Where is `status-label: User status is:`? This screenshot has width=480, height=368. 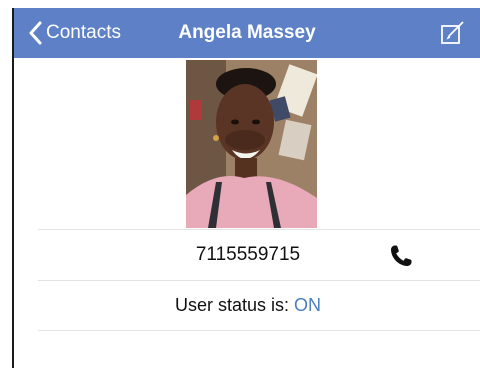 status-label: User status is: is located at coordinates (232, 304).